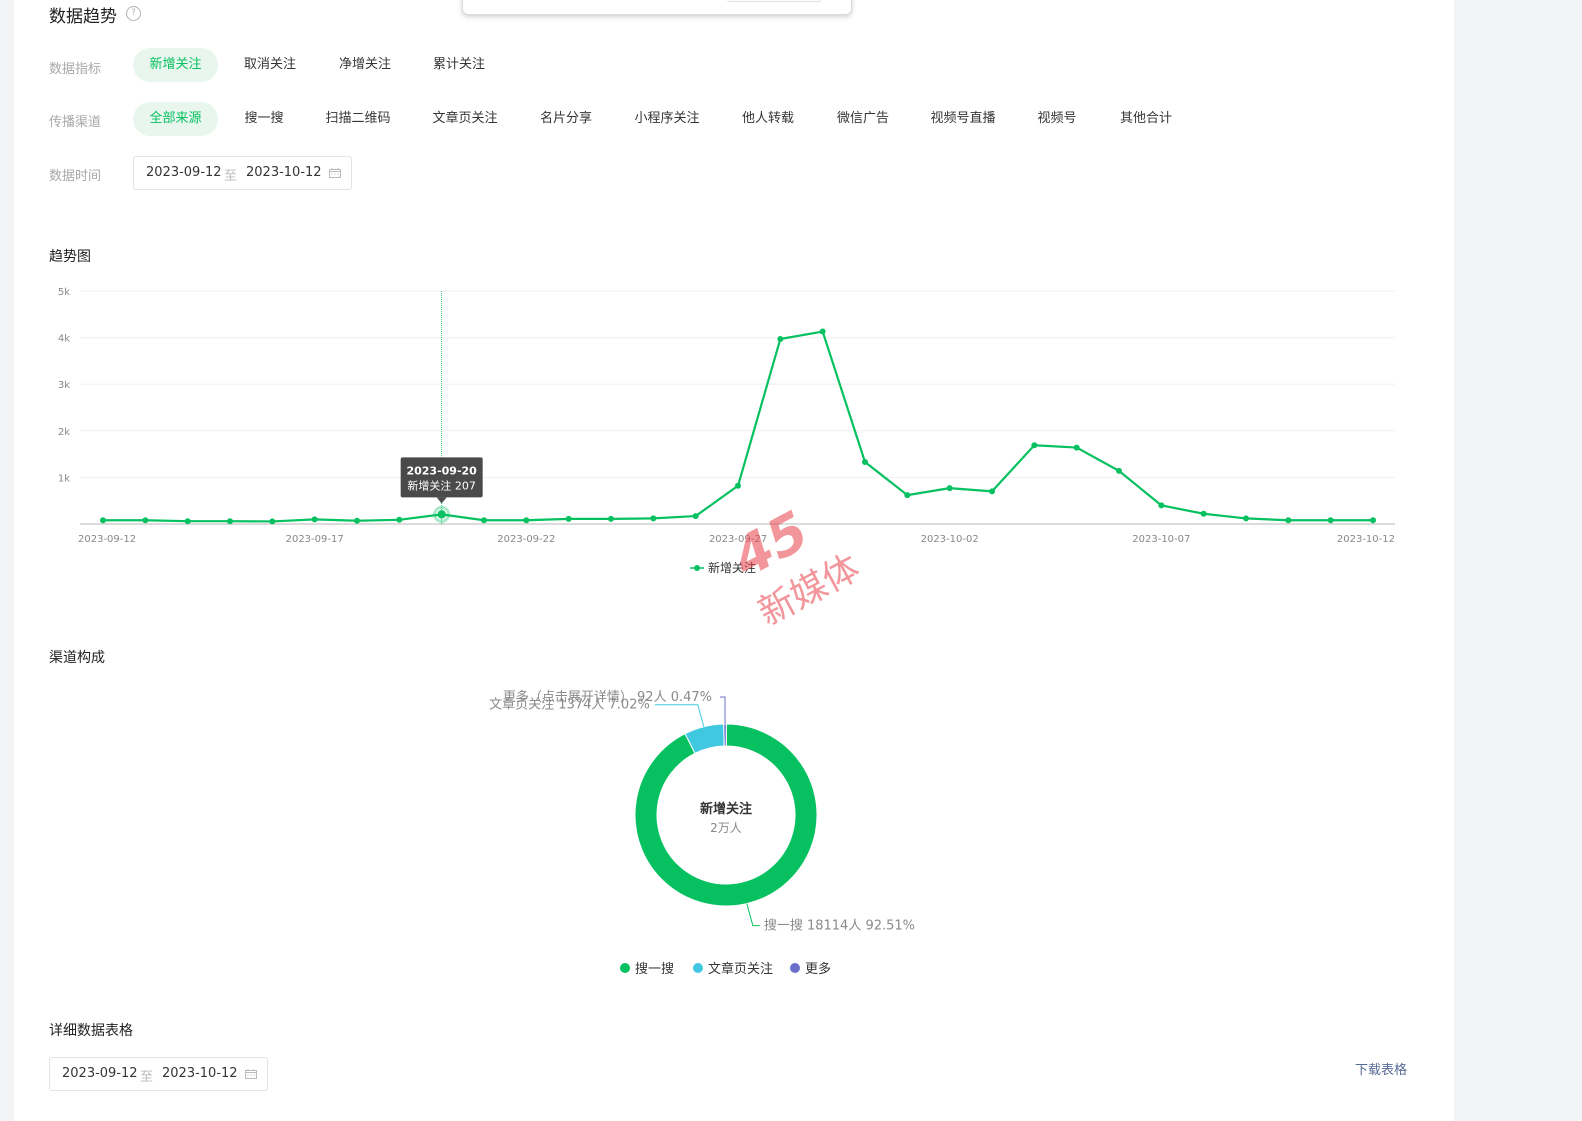 This screenshot has height=1121, width=1582. I want to click on y-tick-label: 5k, so click(64, 292).